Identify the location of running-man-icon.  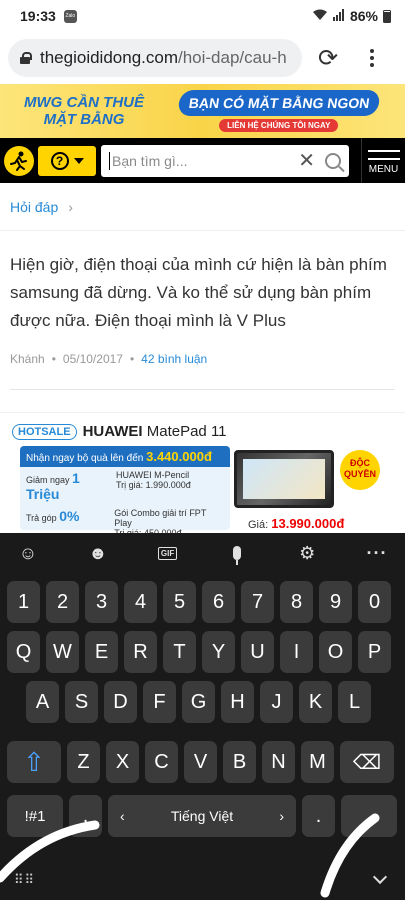
(18, 161).